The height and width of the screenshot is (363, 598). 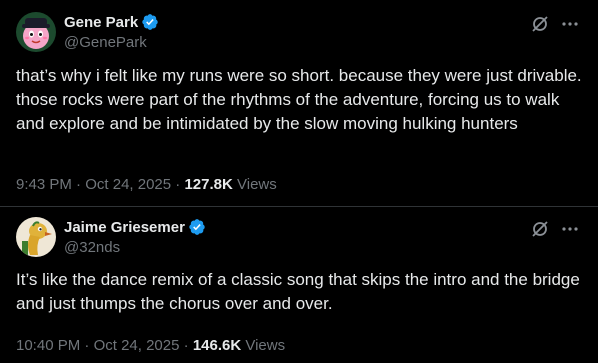 I want to click on author-handle: @GenePark, so click(x=105, y=42).